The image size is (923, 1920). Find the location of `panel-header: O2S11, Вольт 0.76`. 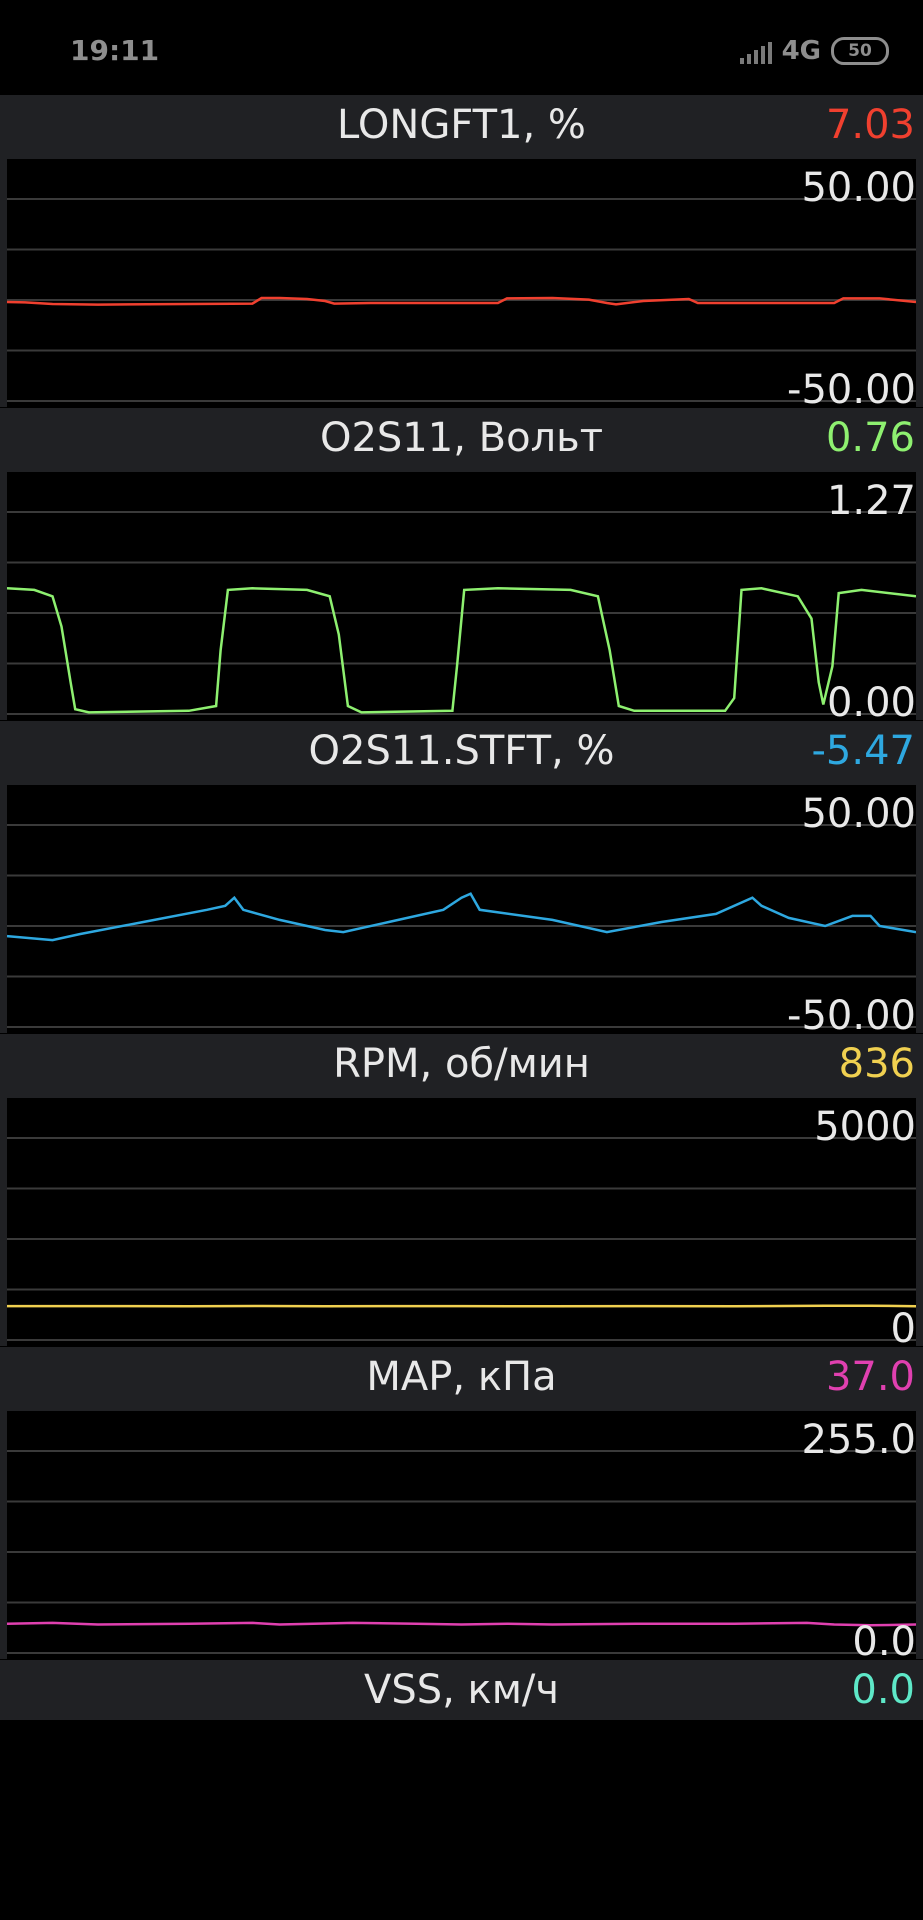

panel-header: O2S11, Вольт 0.76 is located at coordinates (461, 438).